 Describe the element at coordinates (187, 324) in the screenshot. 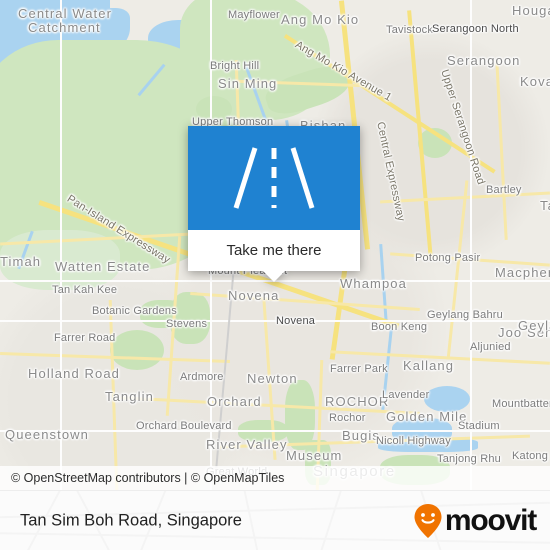

I see `map-label: Stevens` at that location.